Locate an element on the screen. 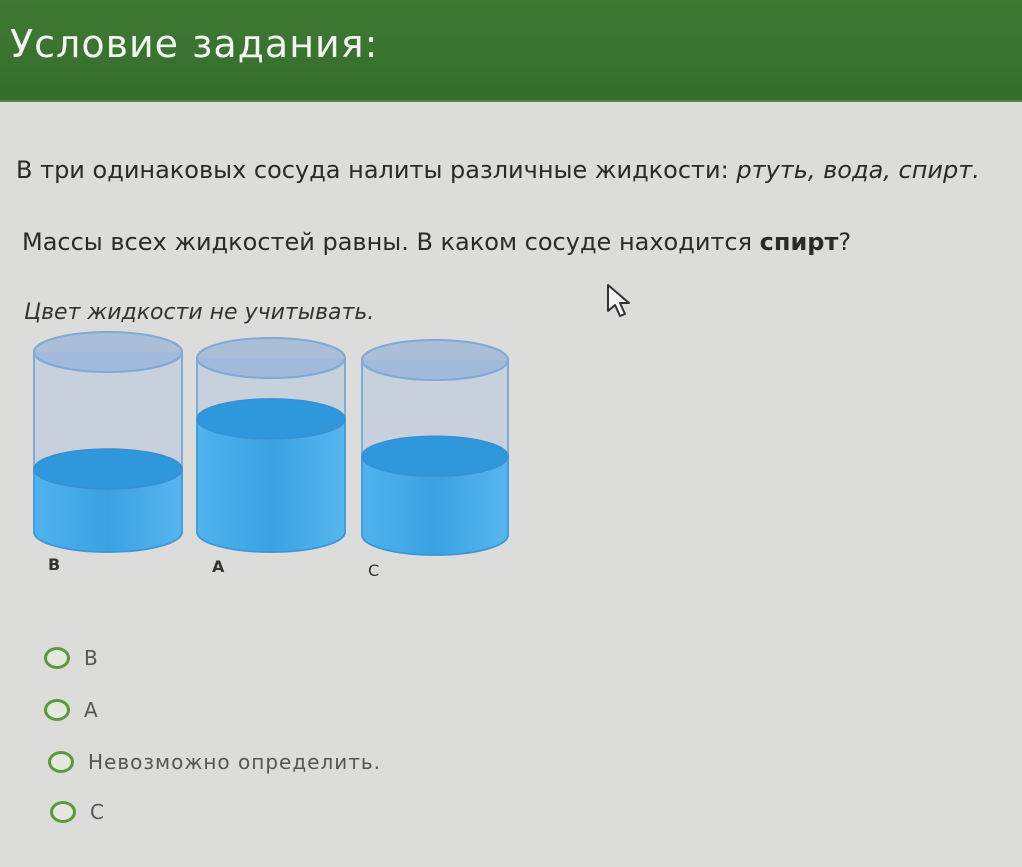  answer-option-b: B is located at coordinates (71, 658).